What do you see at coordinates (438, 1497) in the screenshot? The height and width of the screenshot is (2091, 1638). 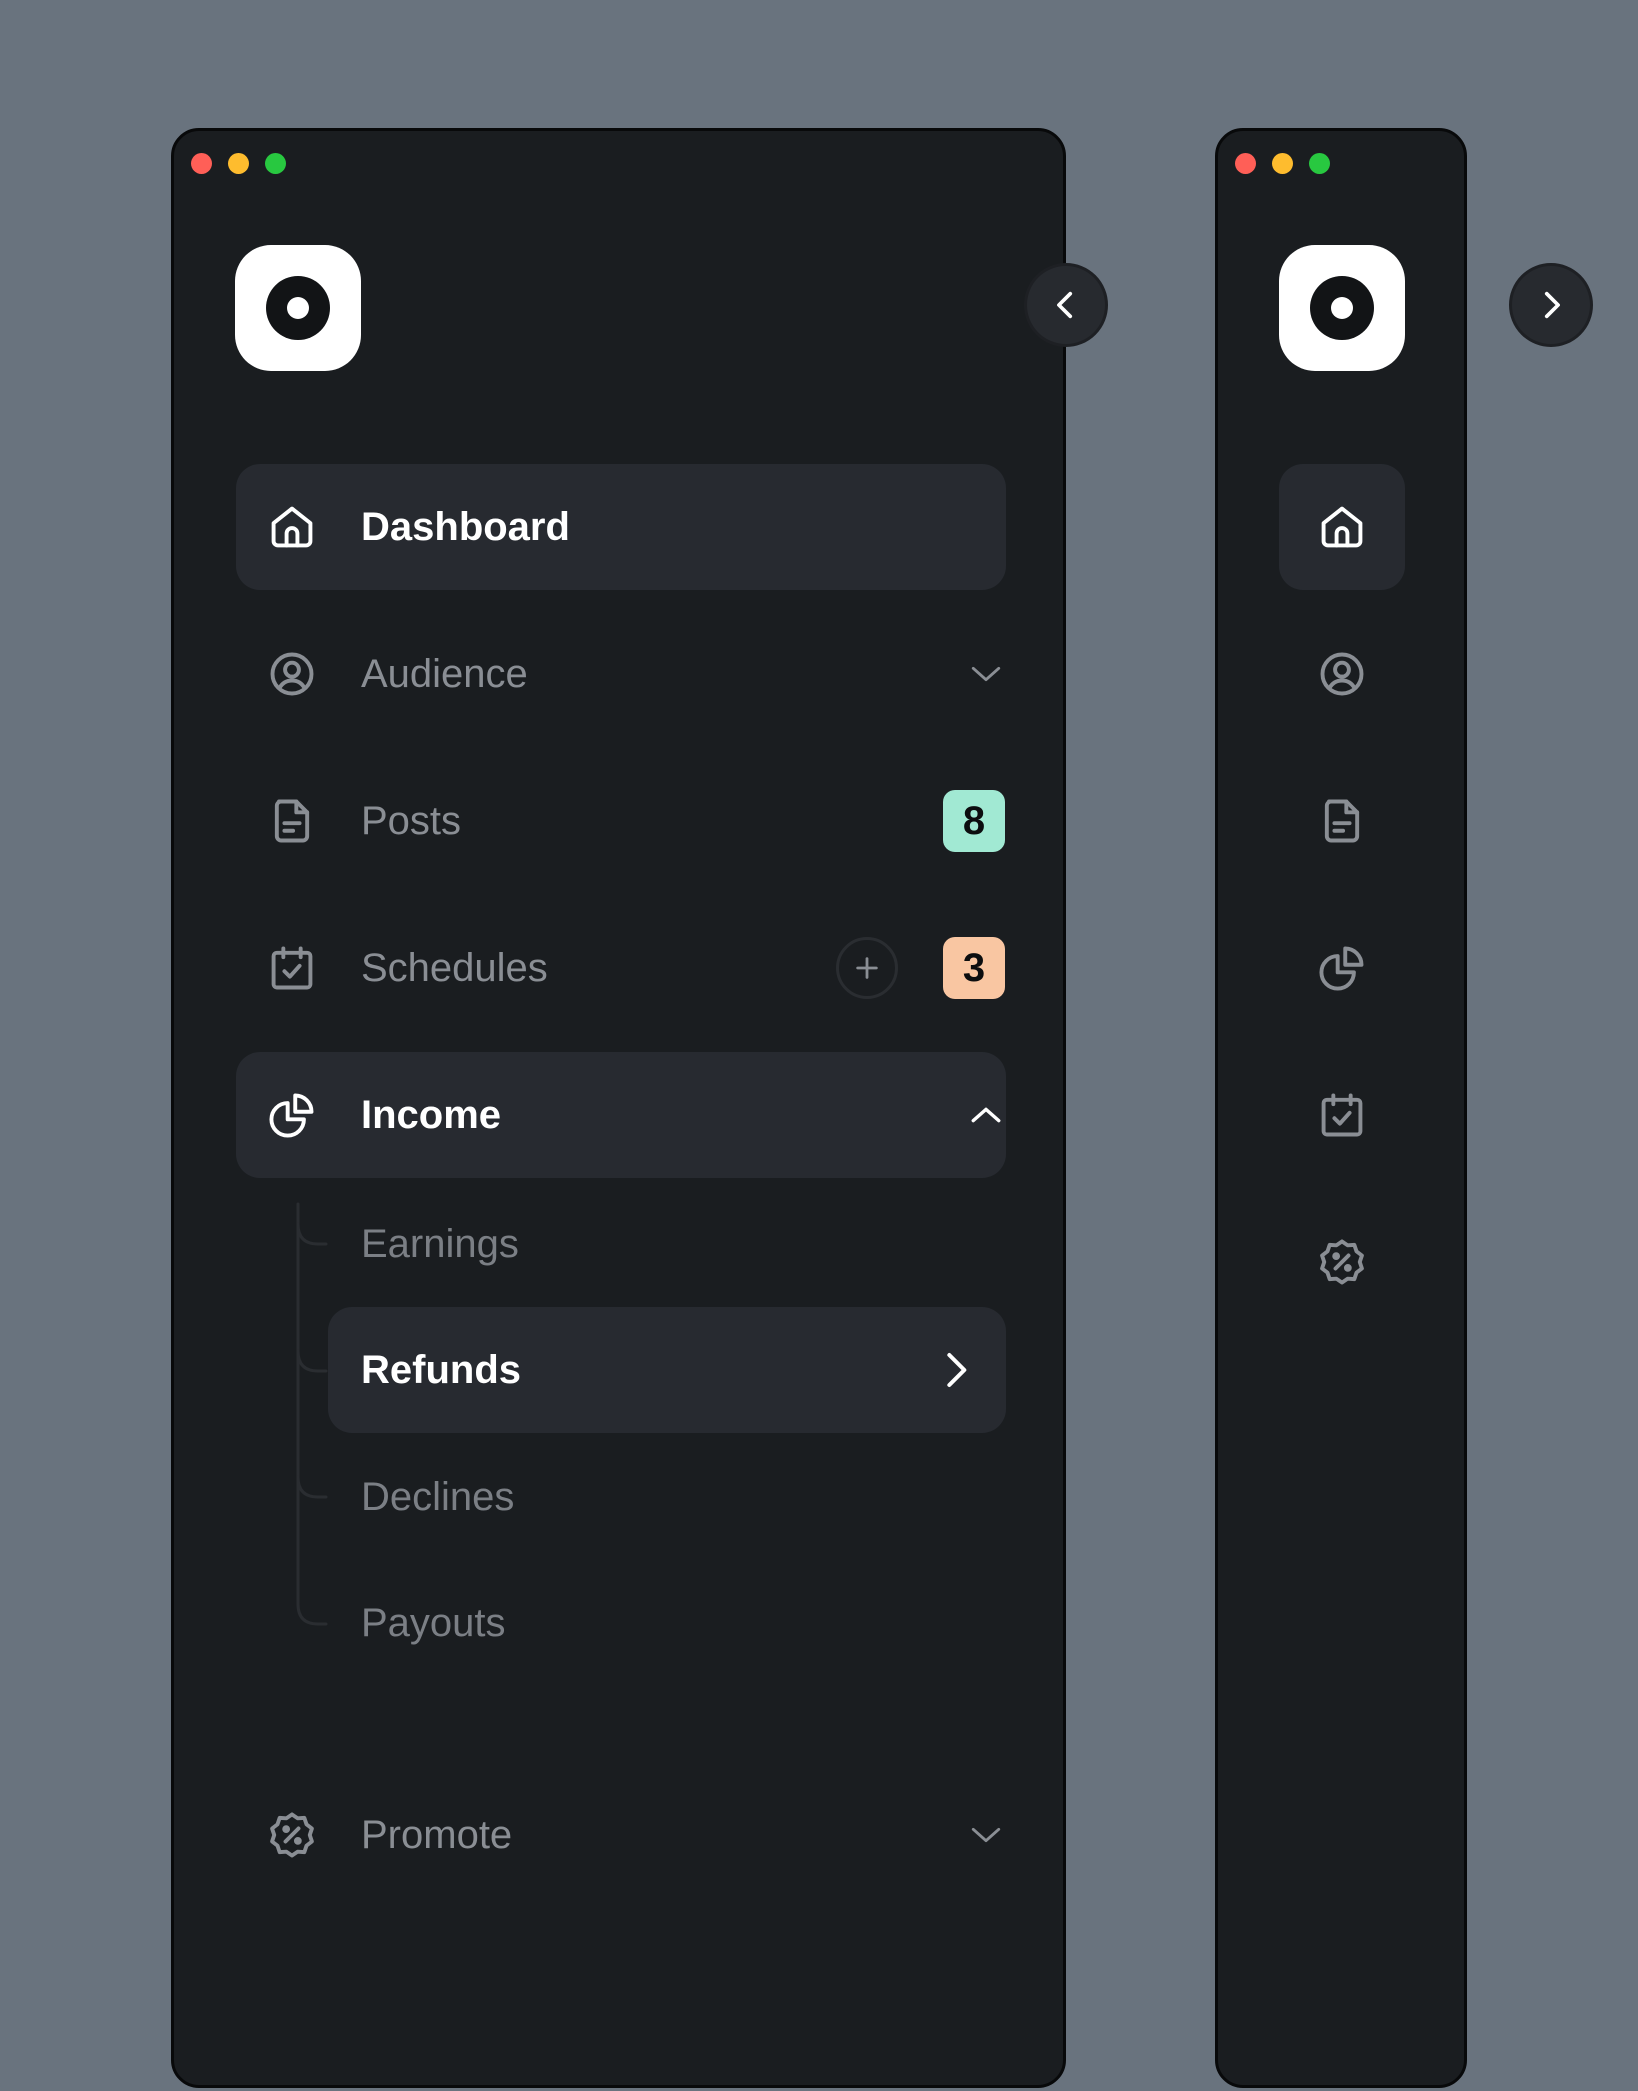 I see `subnav-label-declines: Declines` at bounding box center [438, 1497].